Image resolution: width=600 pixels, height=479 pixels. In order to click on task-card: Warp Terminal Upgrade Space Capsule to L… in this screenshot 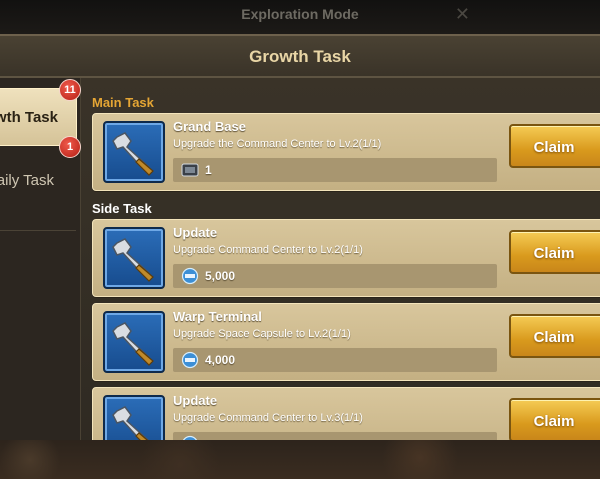, I will do `click(346, 342)`.